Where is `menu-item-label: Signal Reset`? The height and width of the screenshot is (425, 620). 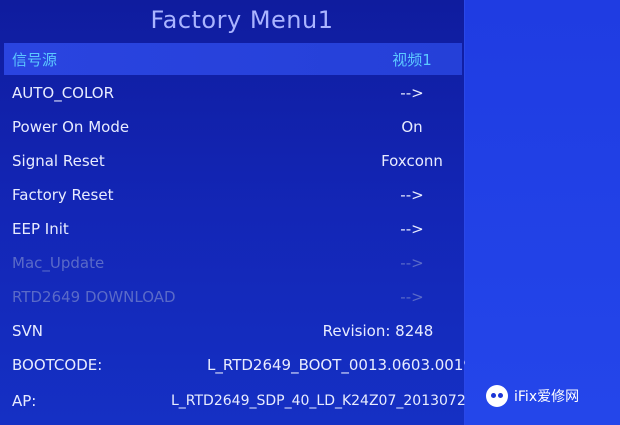
menu-item-label: Signal Reset is located at coordinates (58, 161).